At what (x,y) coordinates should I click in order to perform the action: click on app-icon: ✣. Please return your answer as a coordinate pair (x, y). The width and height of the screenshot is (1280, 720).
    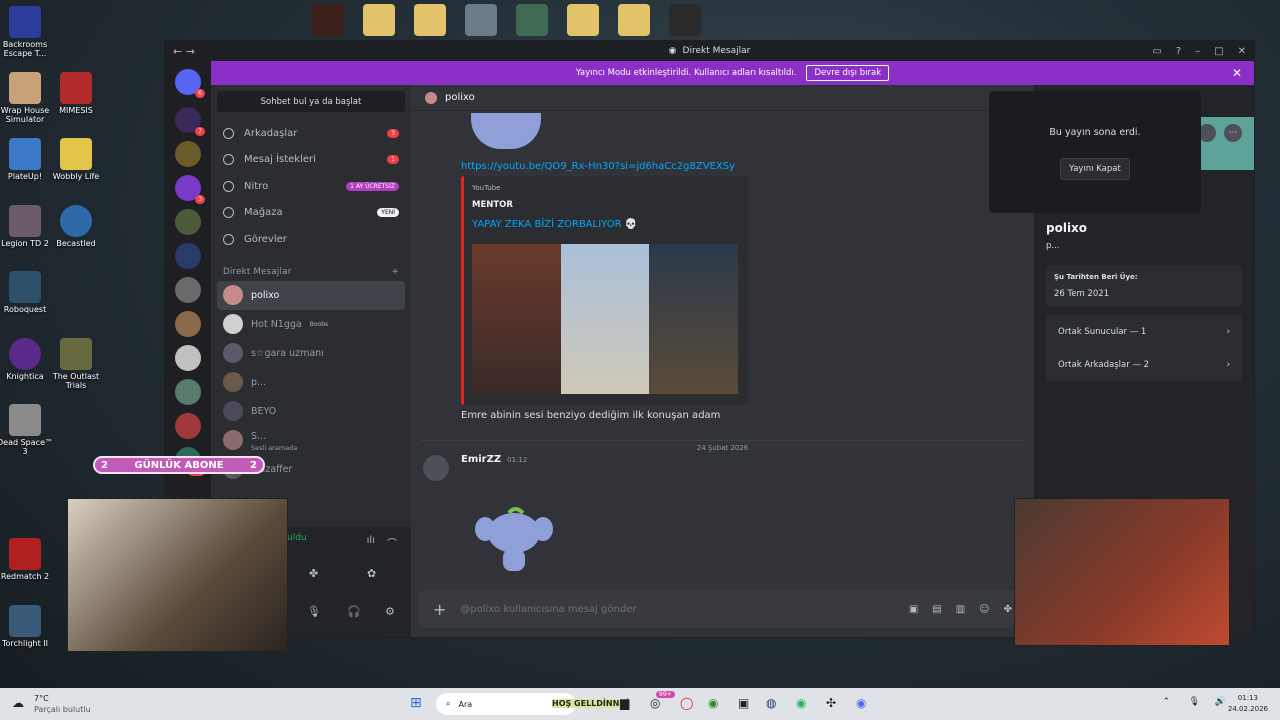
    Looking at the image, I should click on (831, 703).